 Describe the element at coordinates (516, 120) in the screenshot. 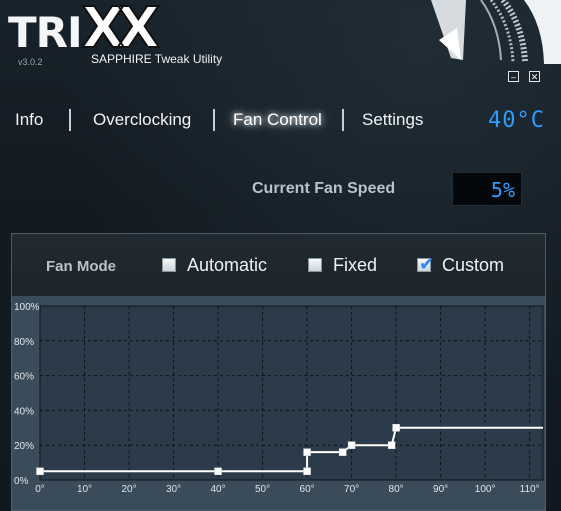

I see `gpu-temperature-readout: 40°C` at that location.